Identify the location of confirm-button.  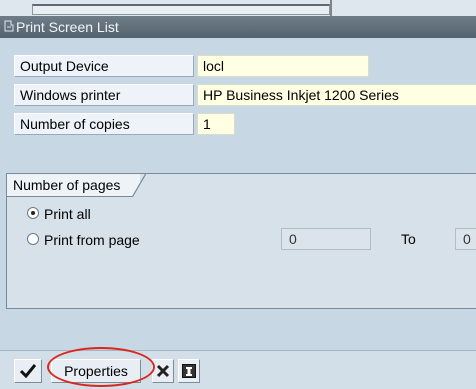
(28, 371).